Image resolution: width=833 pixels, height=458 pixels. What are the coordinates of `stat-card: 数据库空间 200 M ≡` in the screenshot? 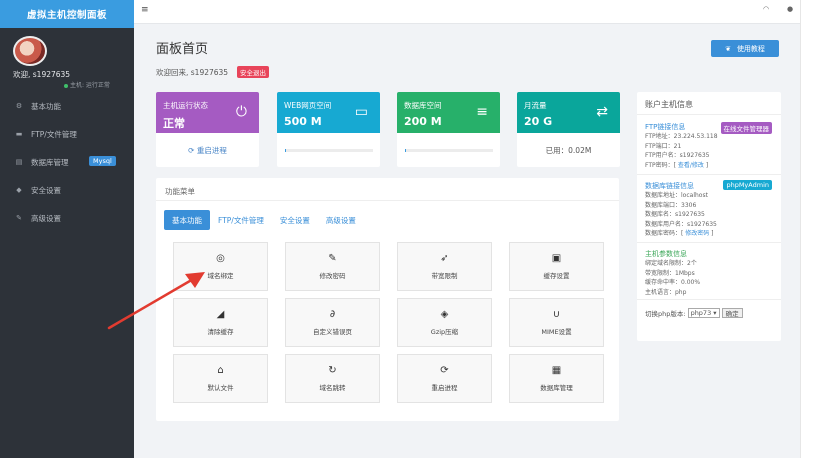 It's located at (448, 129).